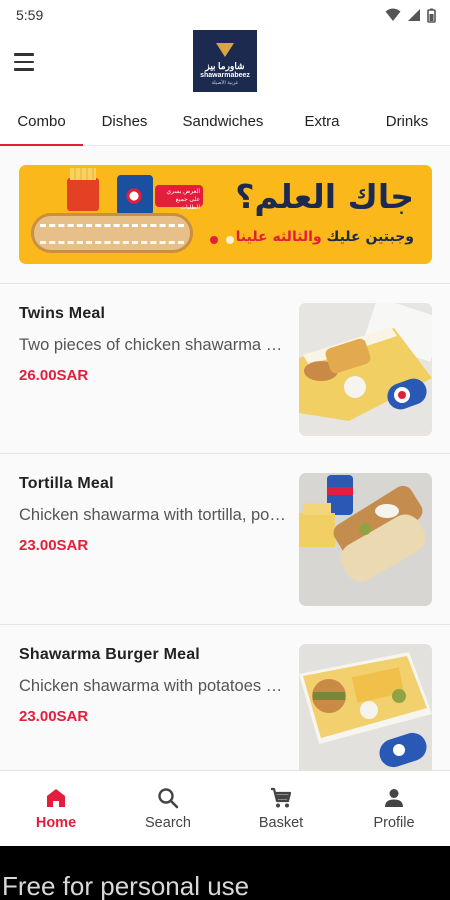  What do you see at coordinates (225, 83) in the screenshot?
I see `logo-tagline: عربية الأصيلة` at bounding box center [225, 83].